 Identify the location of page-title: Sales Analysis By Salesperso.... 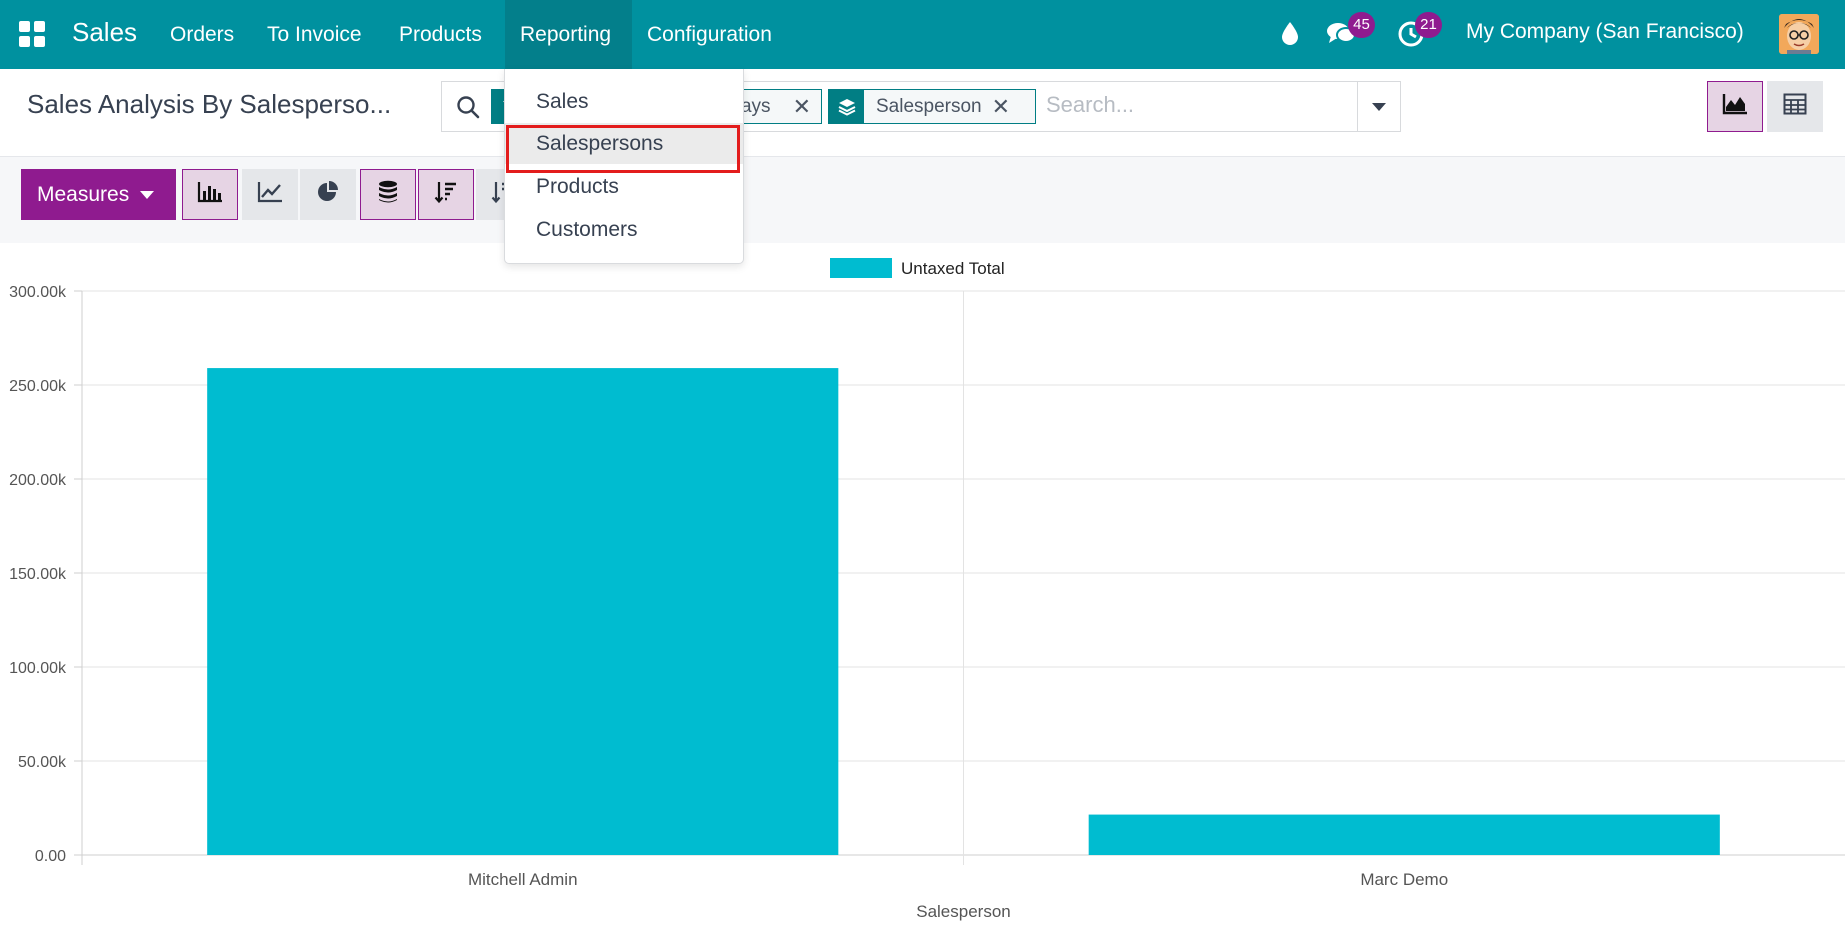
(209, 104).